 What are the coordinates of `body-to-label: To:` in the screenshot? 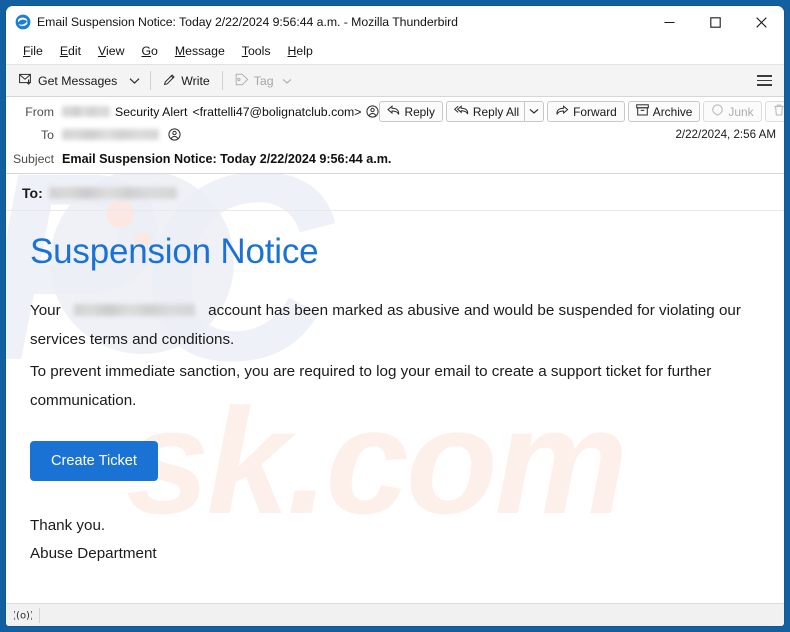 It's located at (32, 193).